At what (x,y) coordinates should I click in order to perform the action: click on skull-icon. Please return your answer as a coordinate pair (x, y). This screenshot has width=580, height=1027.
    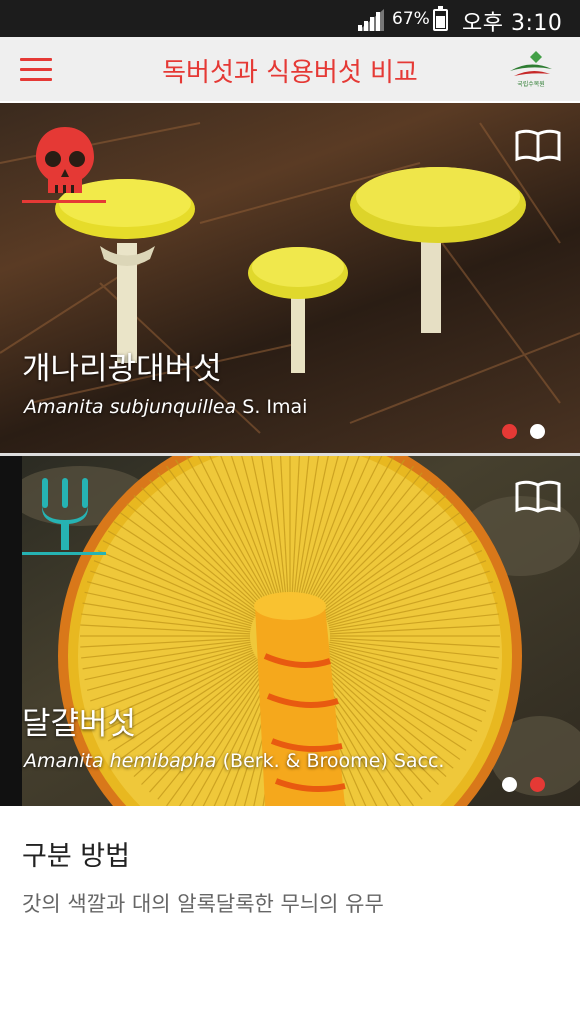
    Looking at the image, I should click on (65, 160).